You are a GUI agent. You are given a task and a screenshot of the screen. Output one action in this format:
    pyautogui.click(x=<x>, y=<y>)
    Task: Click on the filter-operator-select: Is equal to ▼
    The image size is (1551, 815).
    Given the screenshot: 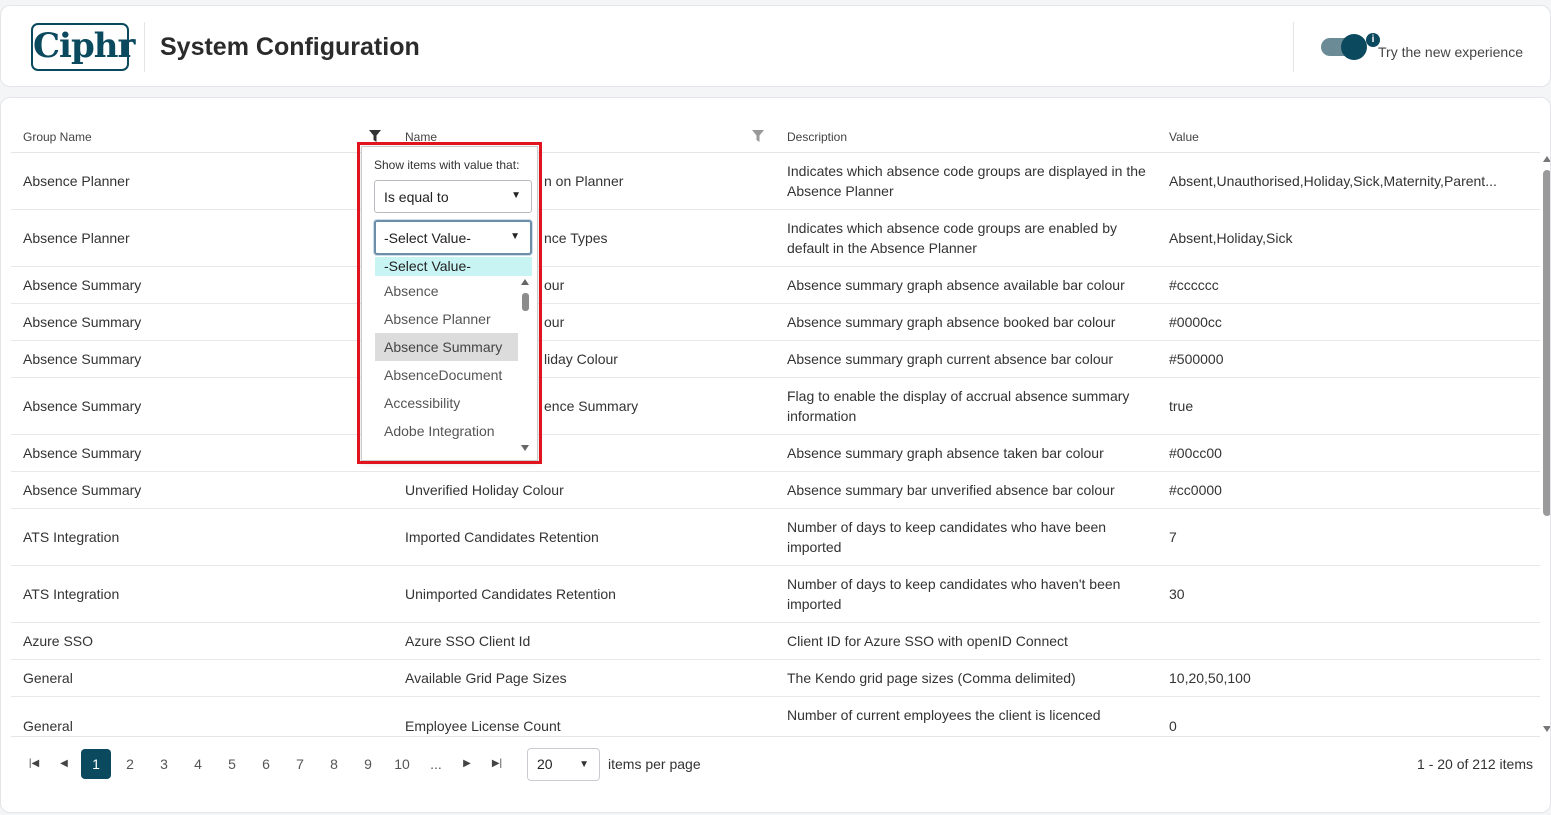 What is the action you would take?
    pyautogui.click(x=453, y=196)
    